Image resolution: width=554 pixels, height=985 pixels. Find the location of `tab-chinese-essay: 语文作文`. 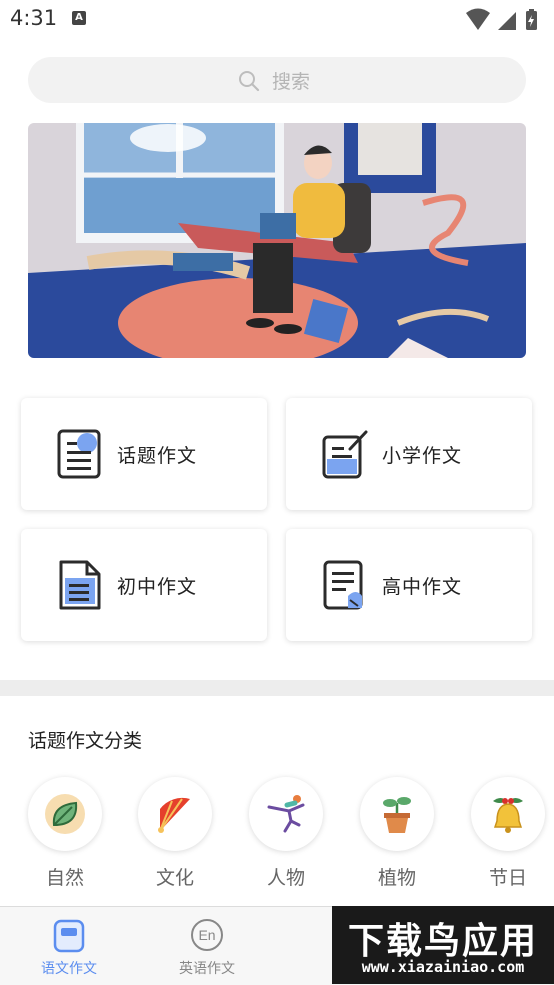

tab-chinese-essay: 语文作文 is located at coordinates (69, 946).